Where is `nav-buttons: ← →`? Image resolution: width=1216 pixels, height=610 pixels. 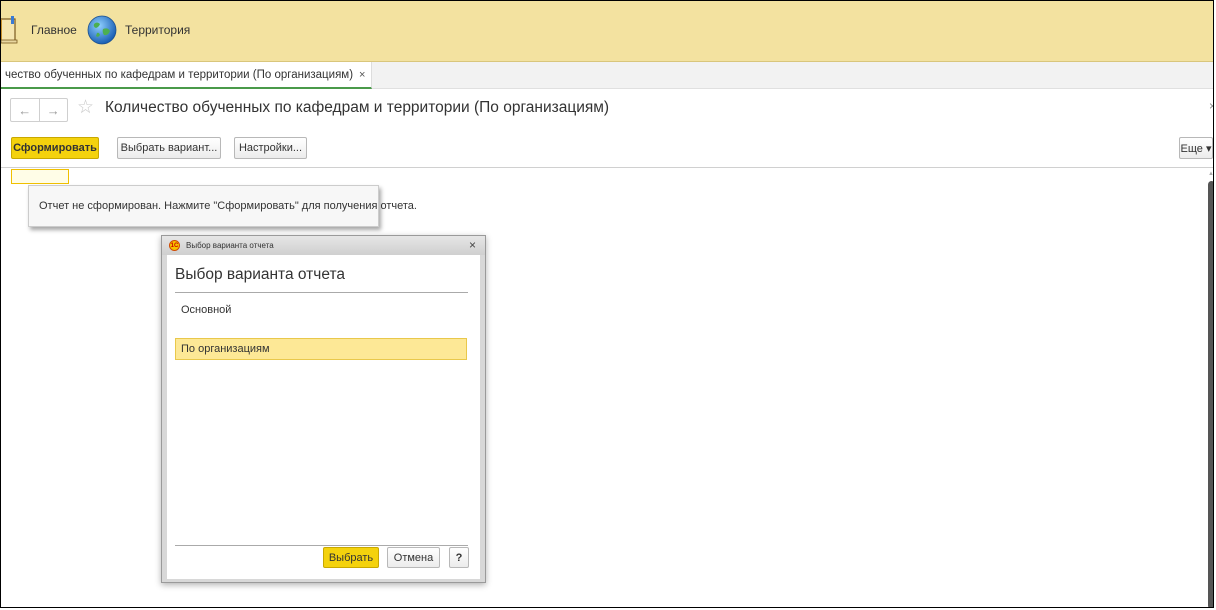
nav-buttons: ← → is located at coordinates (39, 110).